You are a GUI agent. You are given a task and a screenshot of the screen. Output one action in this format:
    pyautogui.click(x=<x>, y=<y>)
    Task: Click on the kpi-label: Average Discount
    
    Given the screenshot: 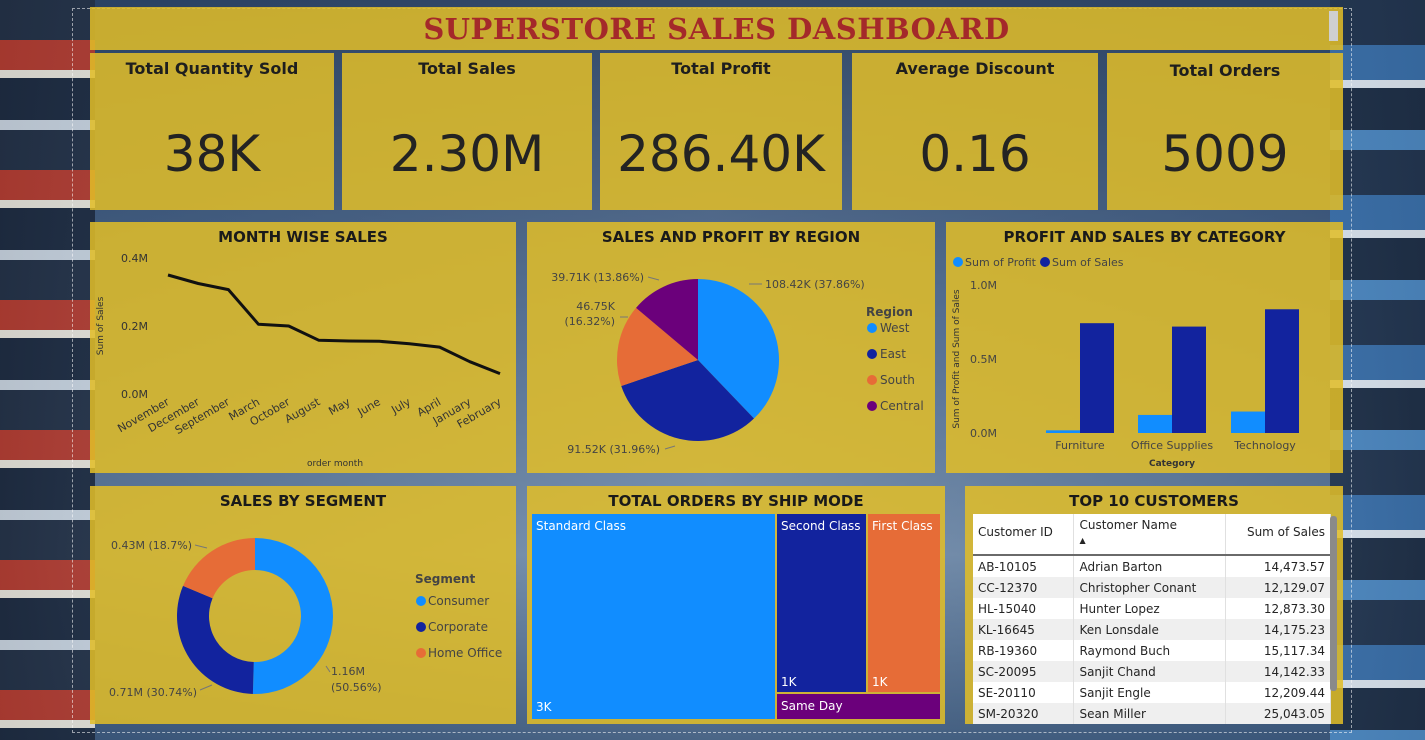 What is the action you would take?
    pyautogui.click(x=975, y=68)
    